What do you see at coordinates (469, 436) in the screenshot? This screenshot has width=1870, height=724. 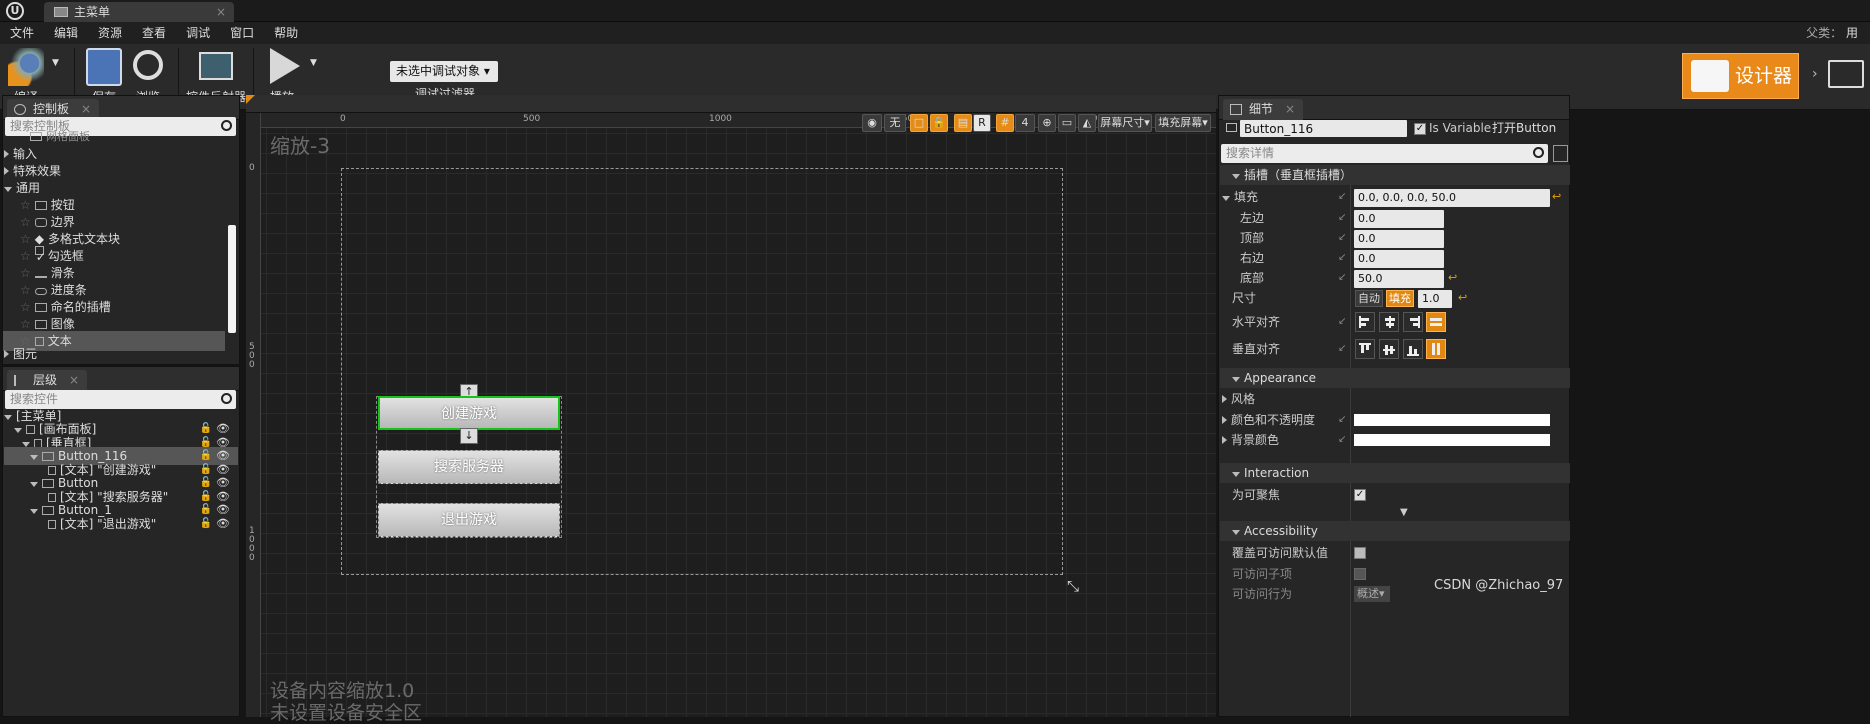 I see `move-down-arrow-icon: ↓` at bounding box center [469, 436].